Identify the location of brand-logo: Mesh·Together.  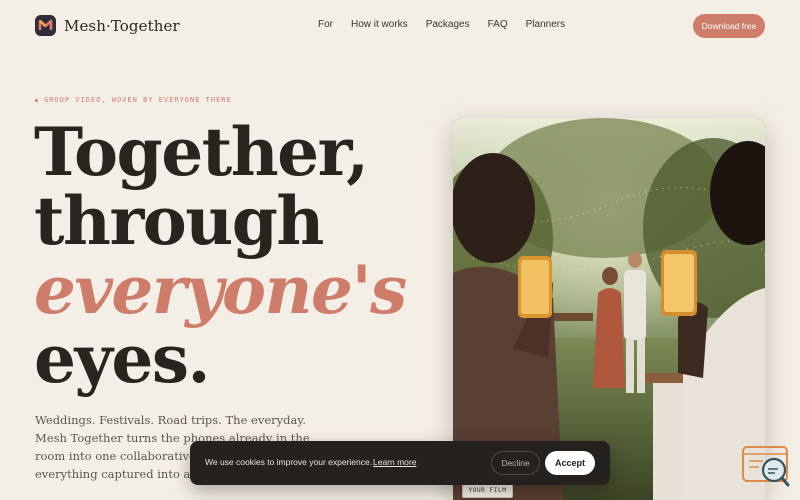
(107, 25).